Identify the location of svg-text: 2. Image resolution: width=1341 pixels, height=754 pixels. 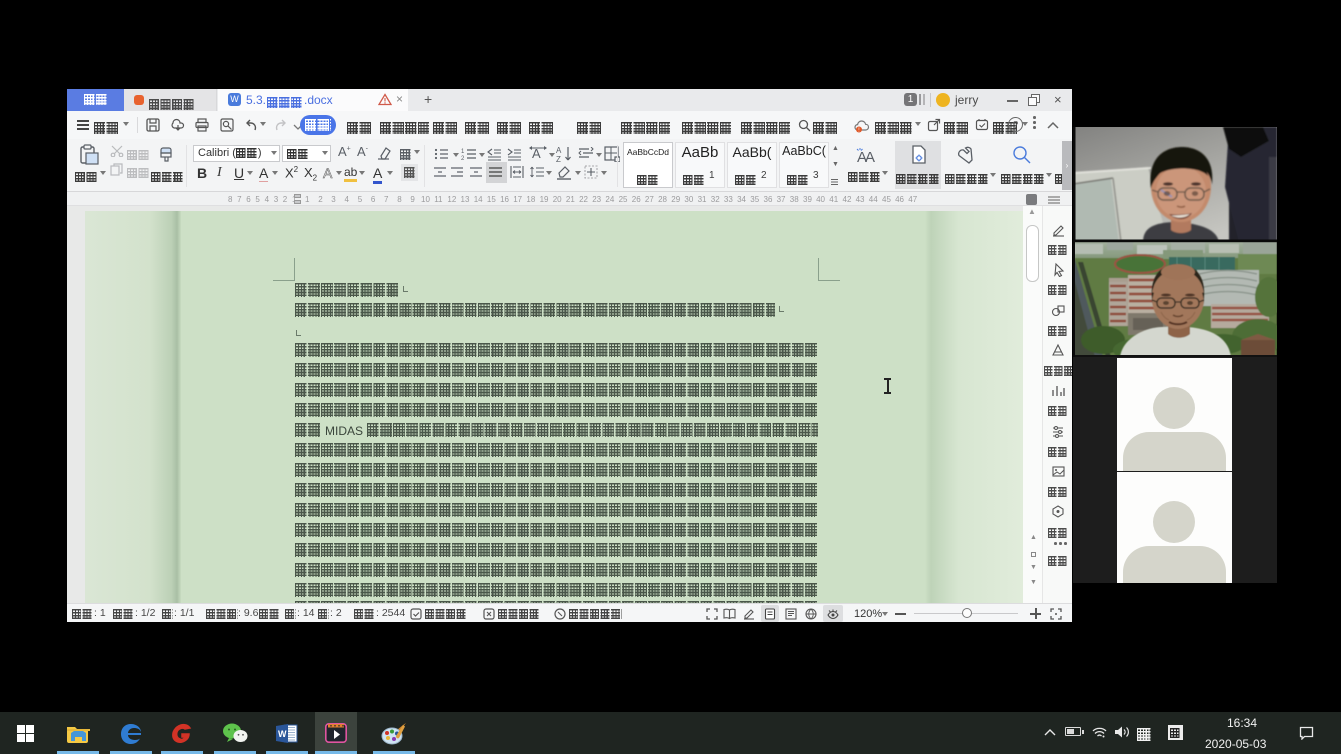
(463, 158).